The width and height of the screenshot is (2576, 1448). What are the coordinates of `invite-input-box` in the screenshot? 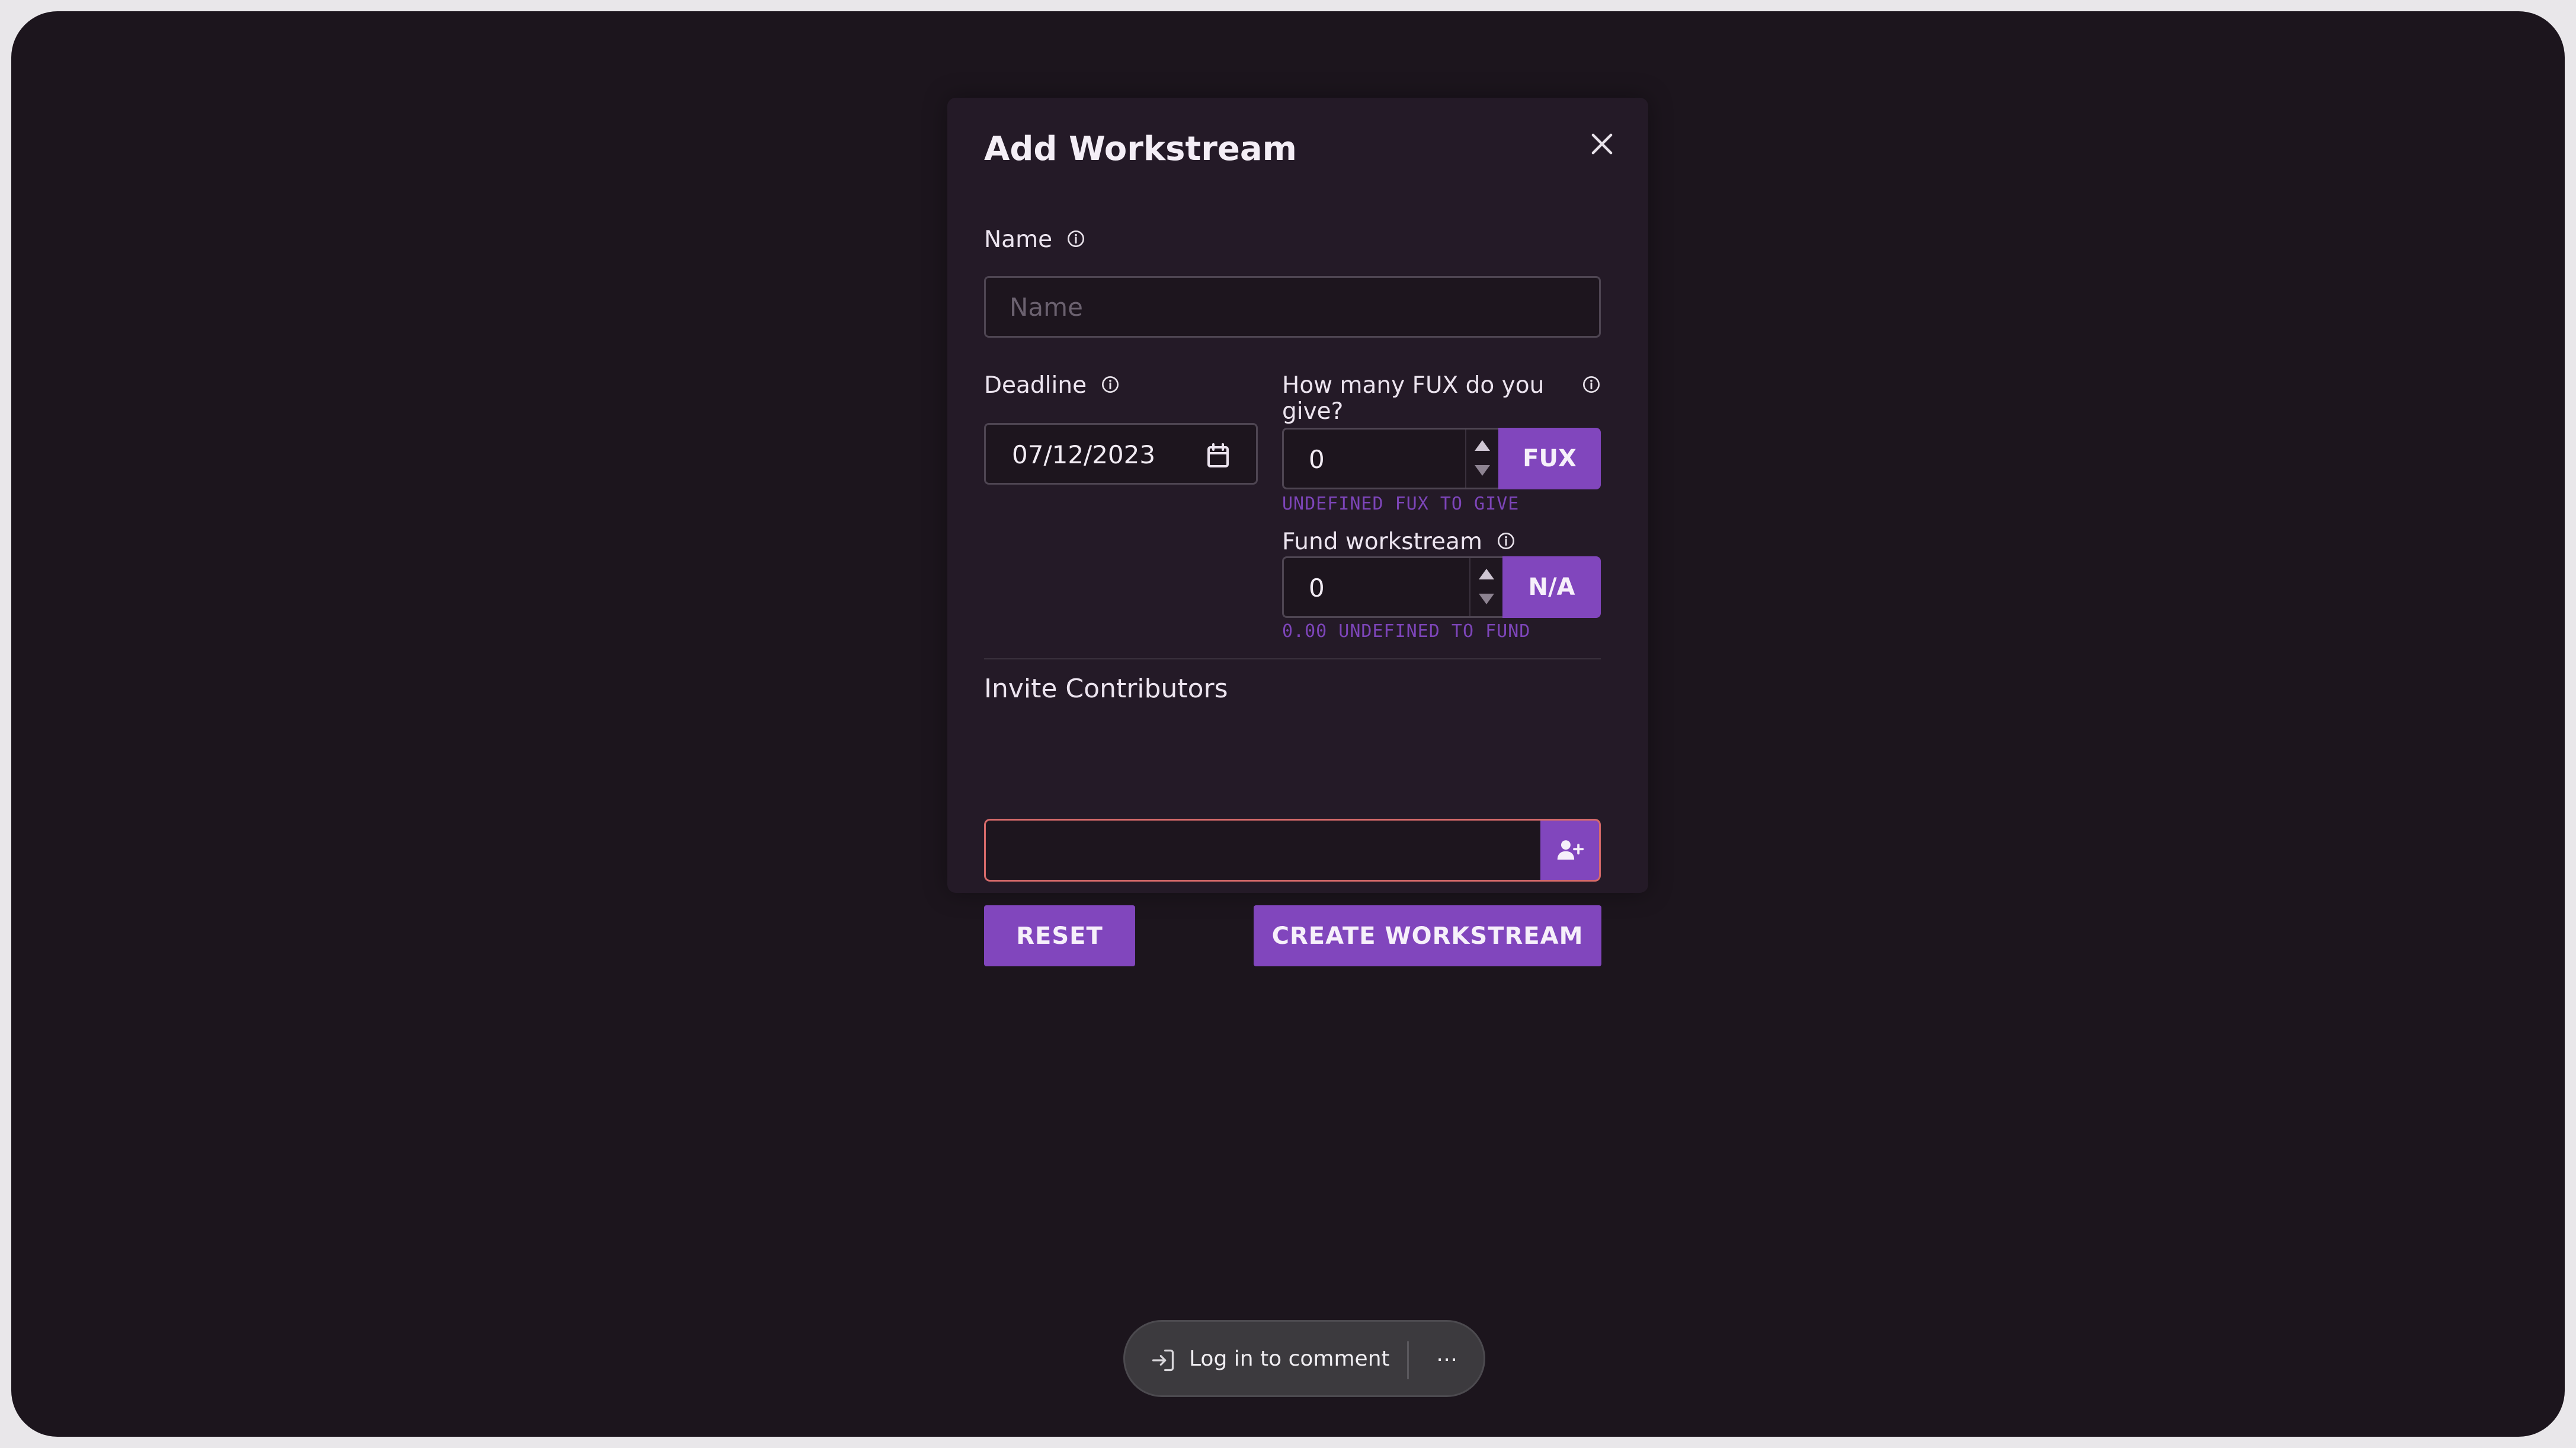 It's located at (1262, 851).